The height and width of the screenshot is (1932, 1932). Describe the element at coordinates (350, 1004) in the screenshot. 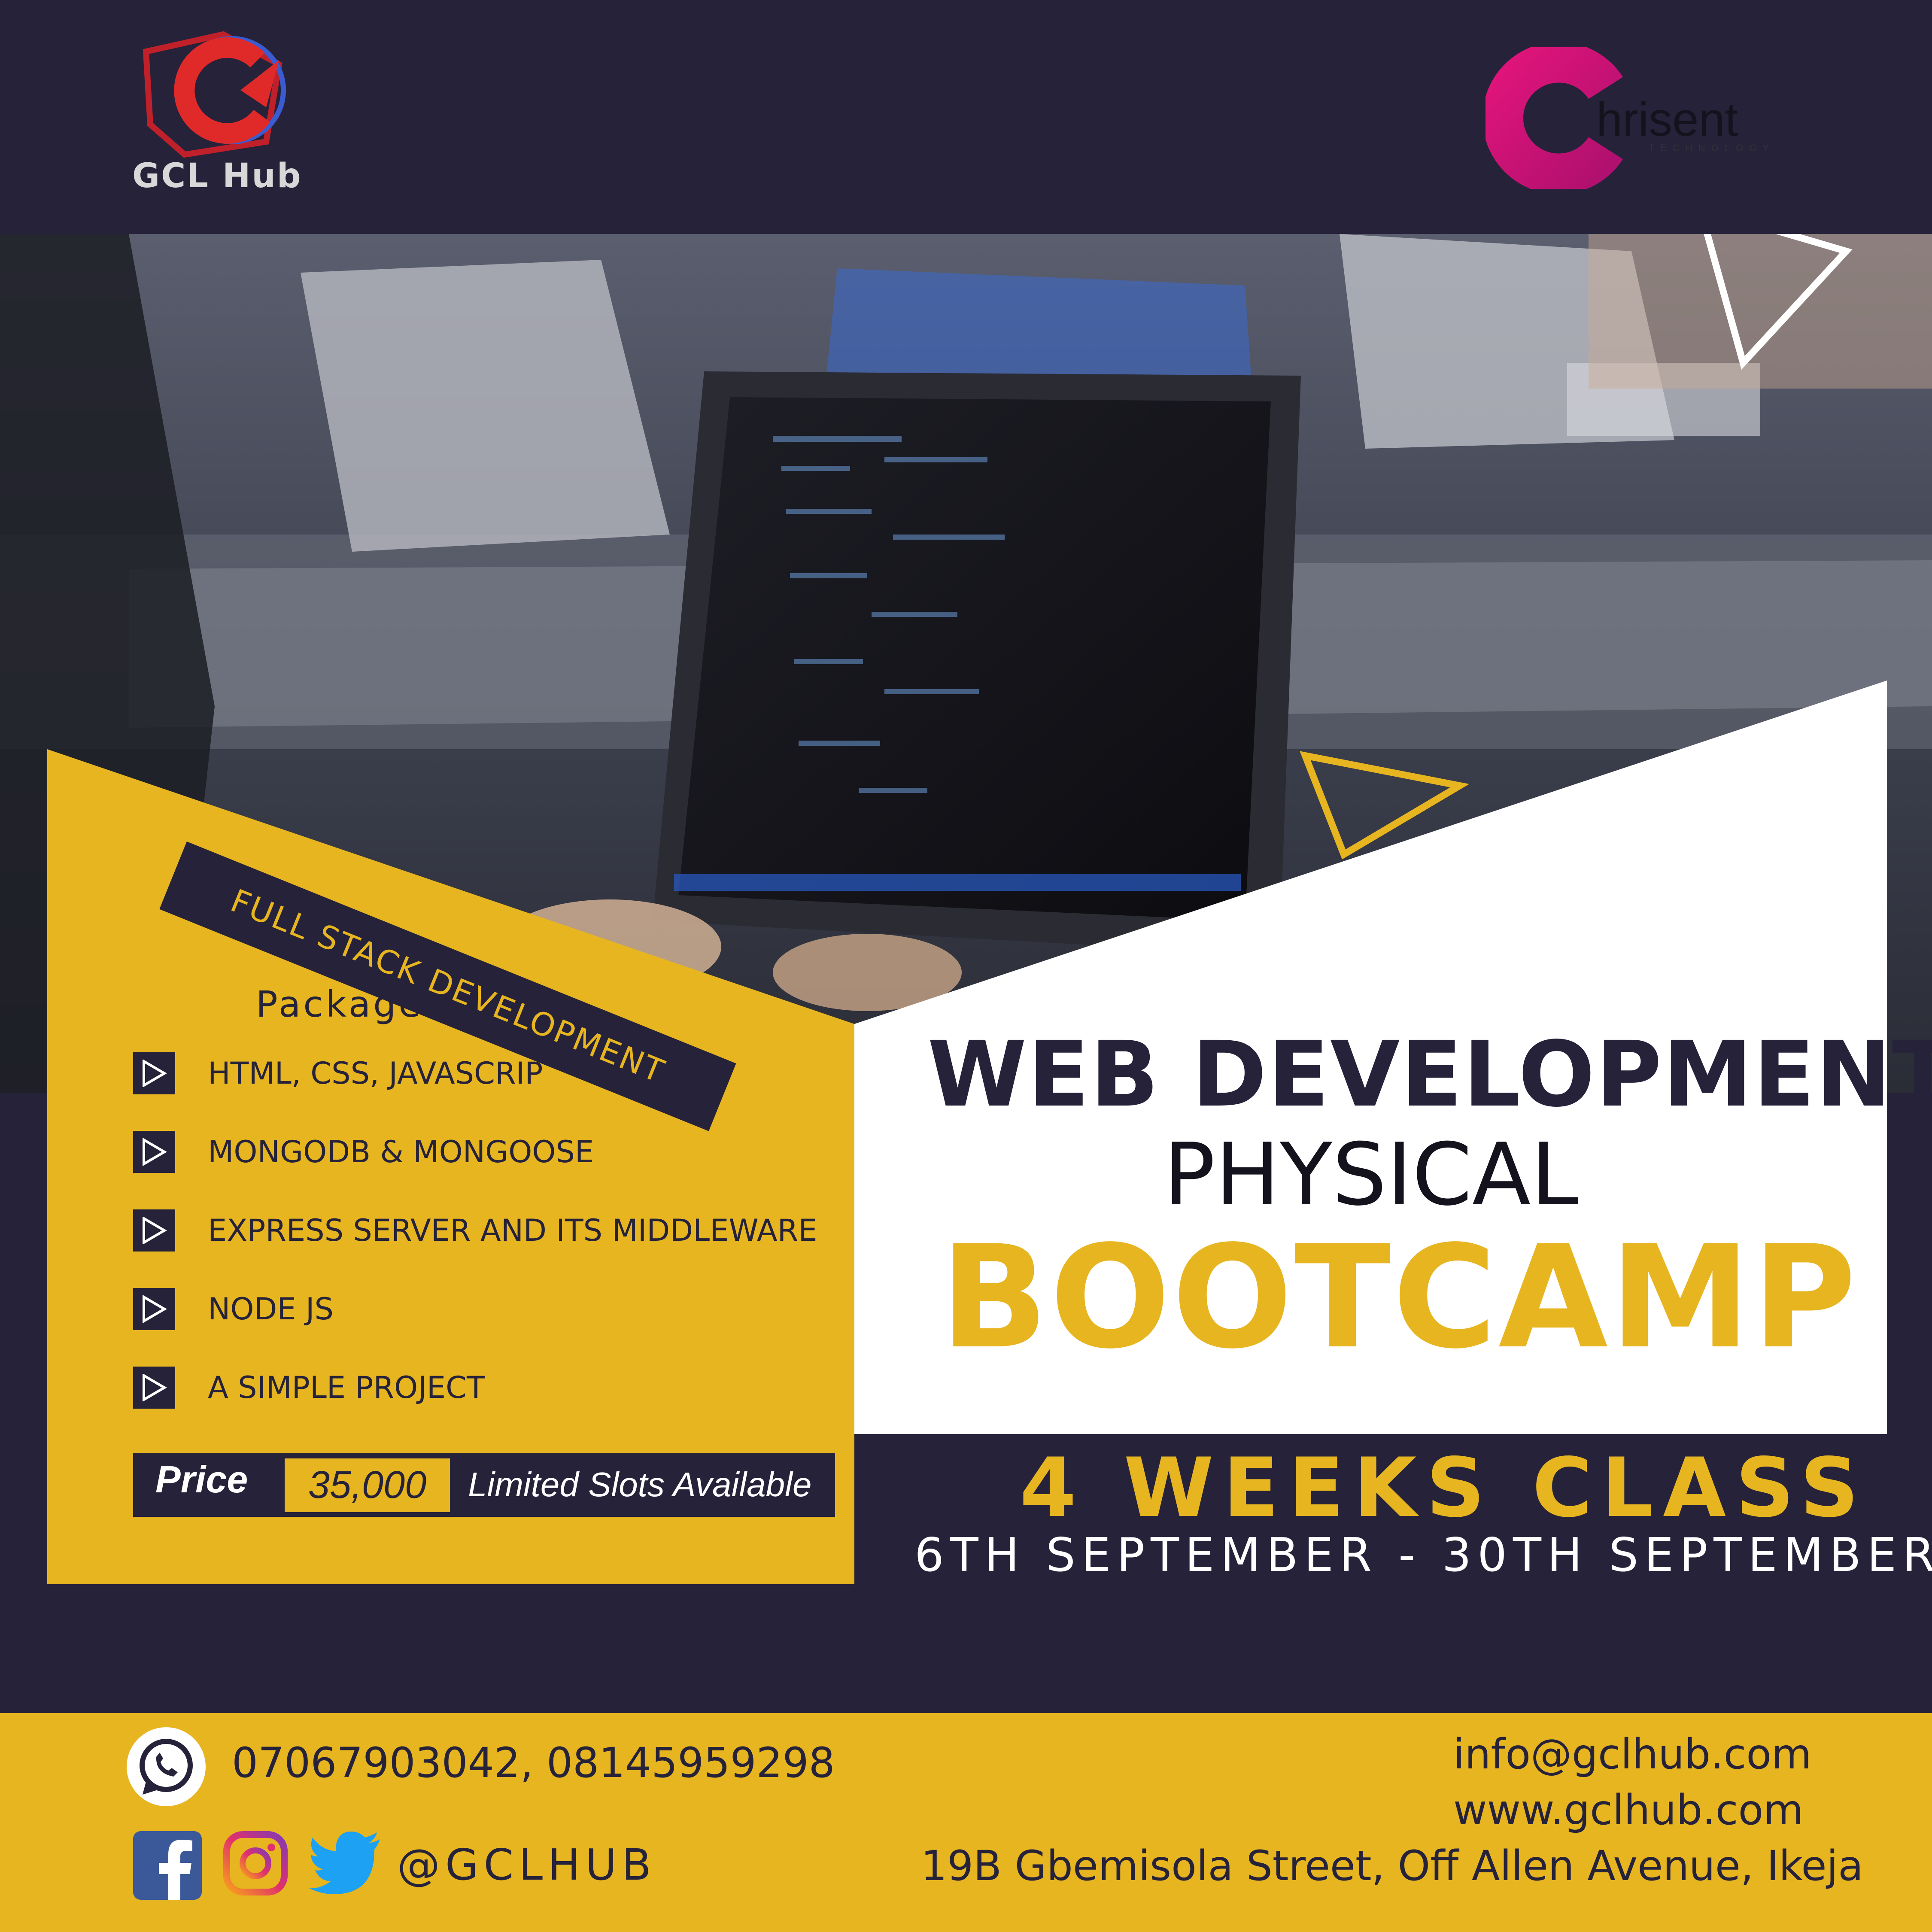

I see `packages-title: Packages` at that location.